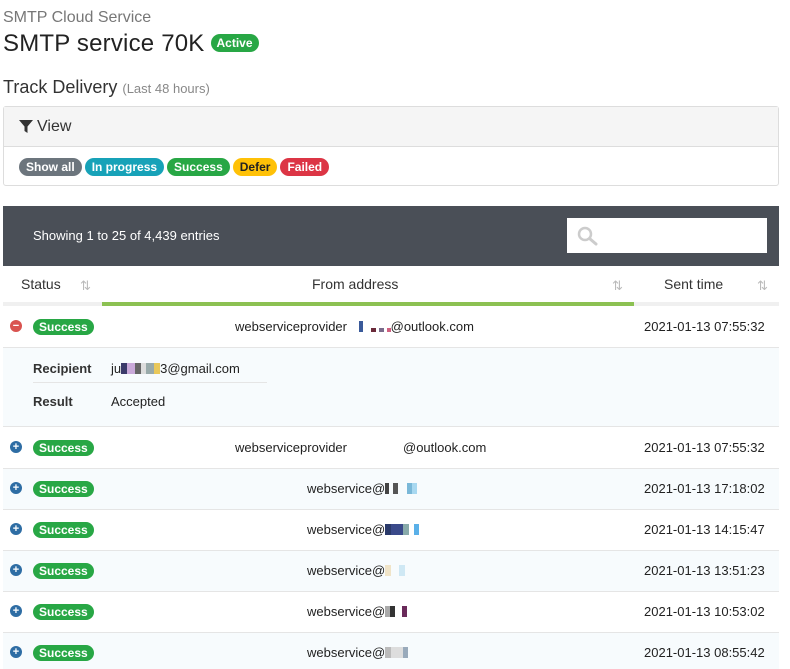  I want to click on column-label-sent: Sent time, so click(694, 284).